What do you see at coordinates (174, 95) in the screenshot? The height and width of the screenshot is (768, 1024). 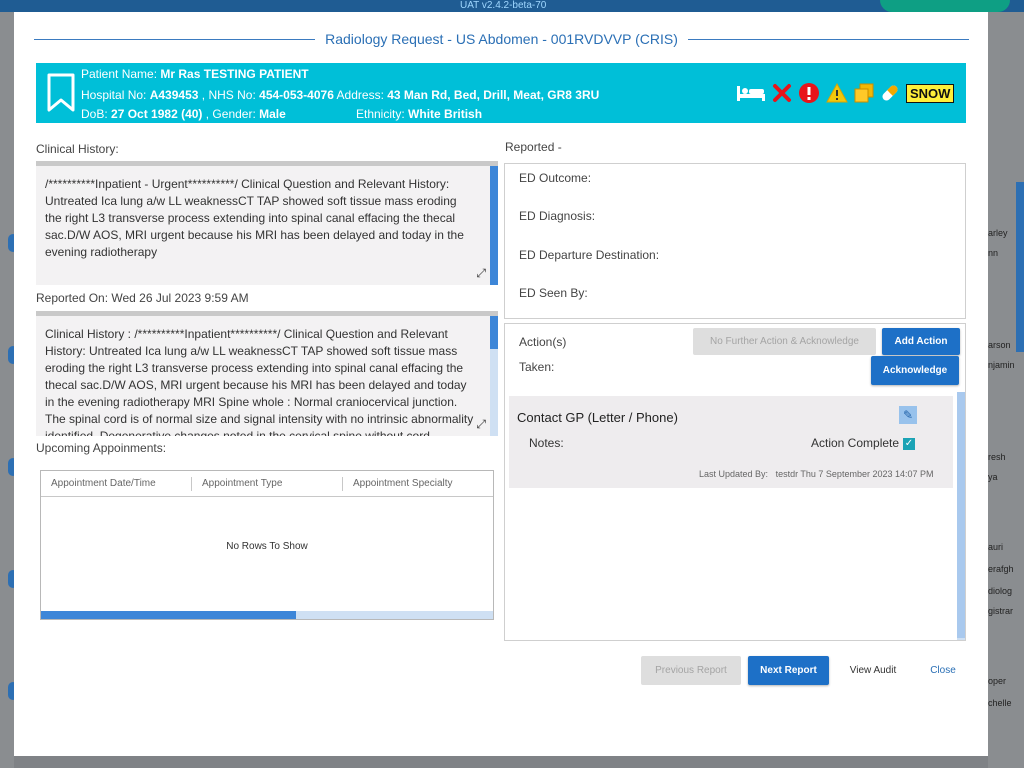 I see `hospital-no: A439453` at bounding box center [174, 95].